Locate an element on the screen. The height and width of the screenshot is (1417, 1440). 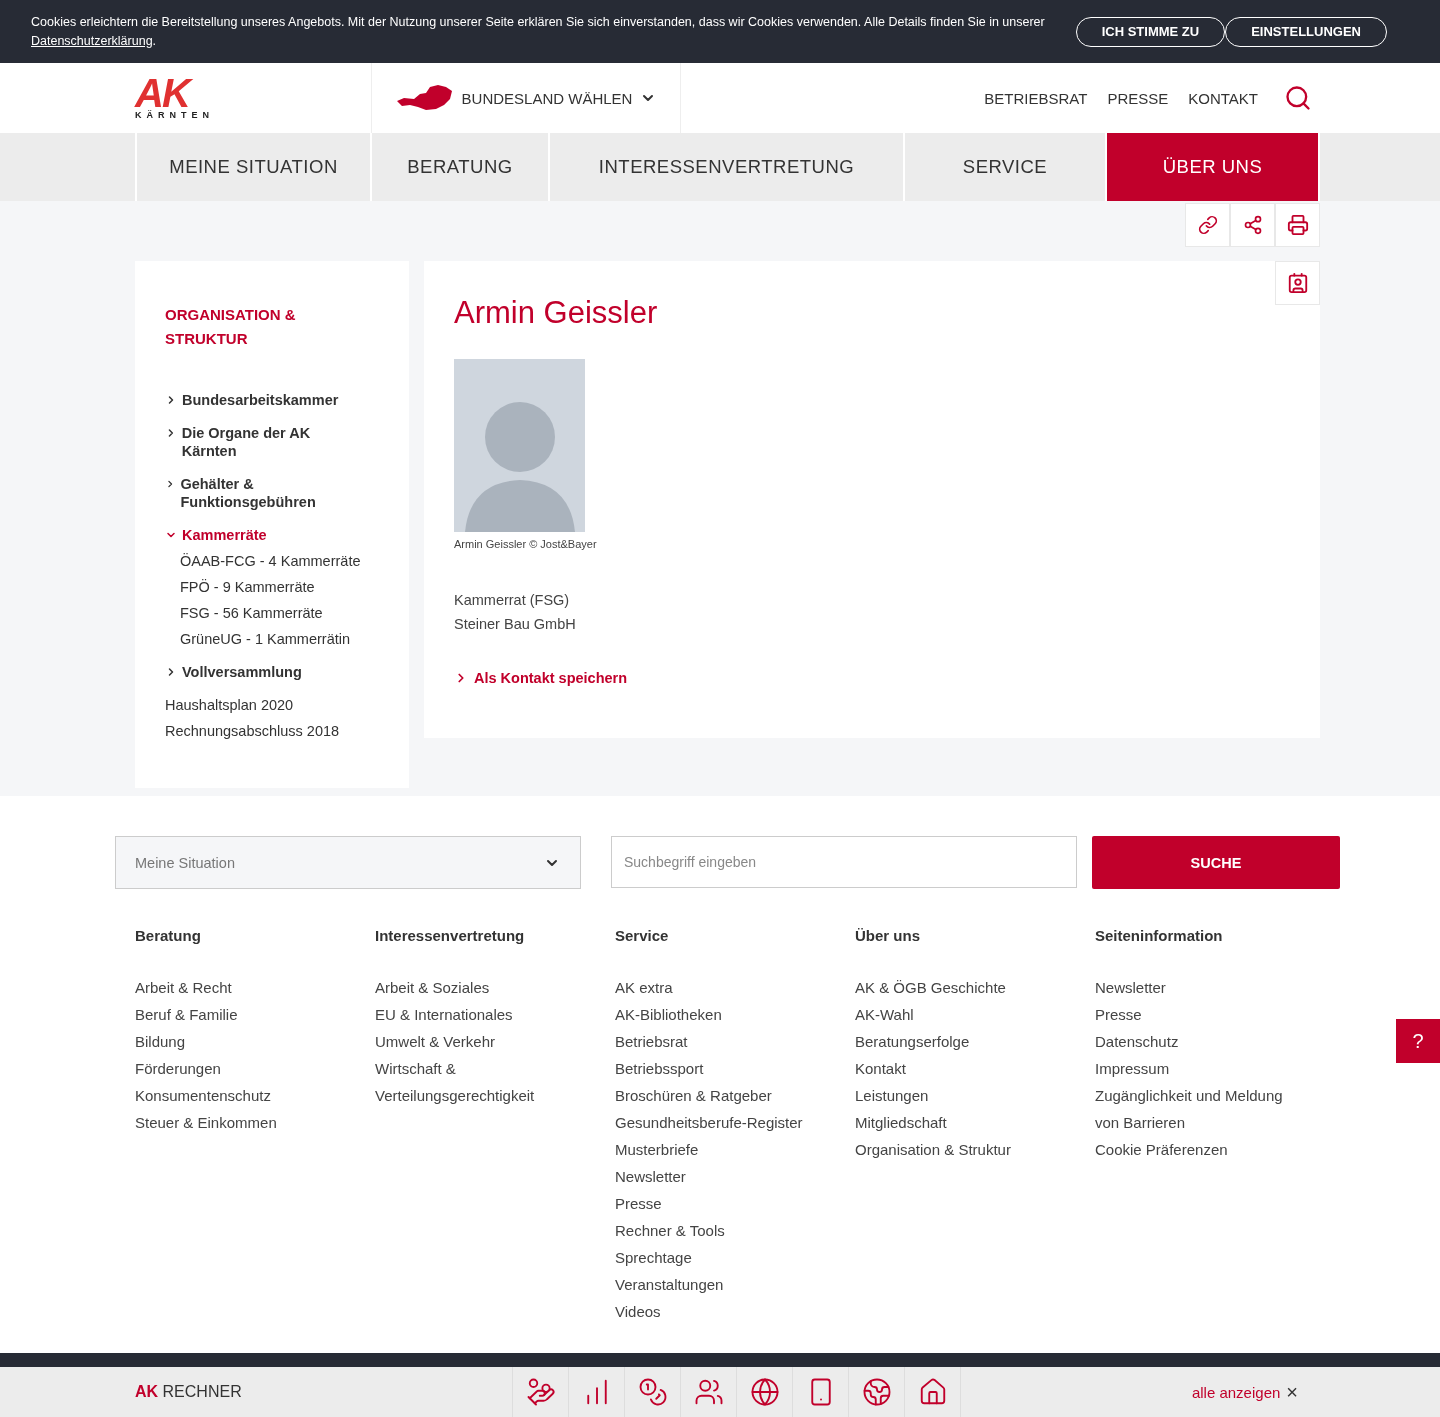
region-select: BUNDESLAND WÄHLEN is located at coordinates (526, 98).